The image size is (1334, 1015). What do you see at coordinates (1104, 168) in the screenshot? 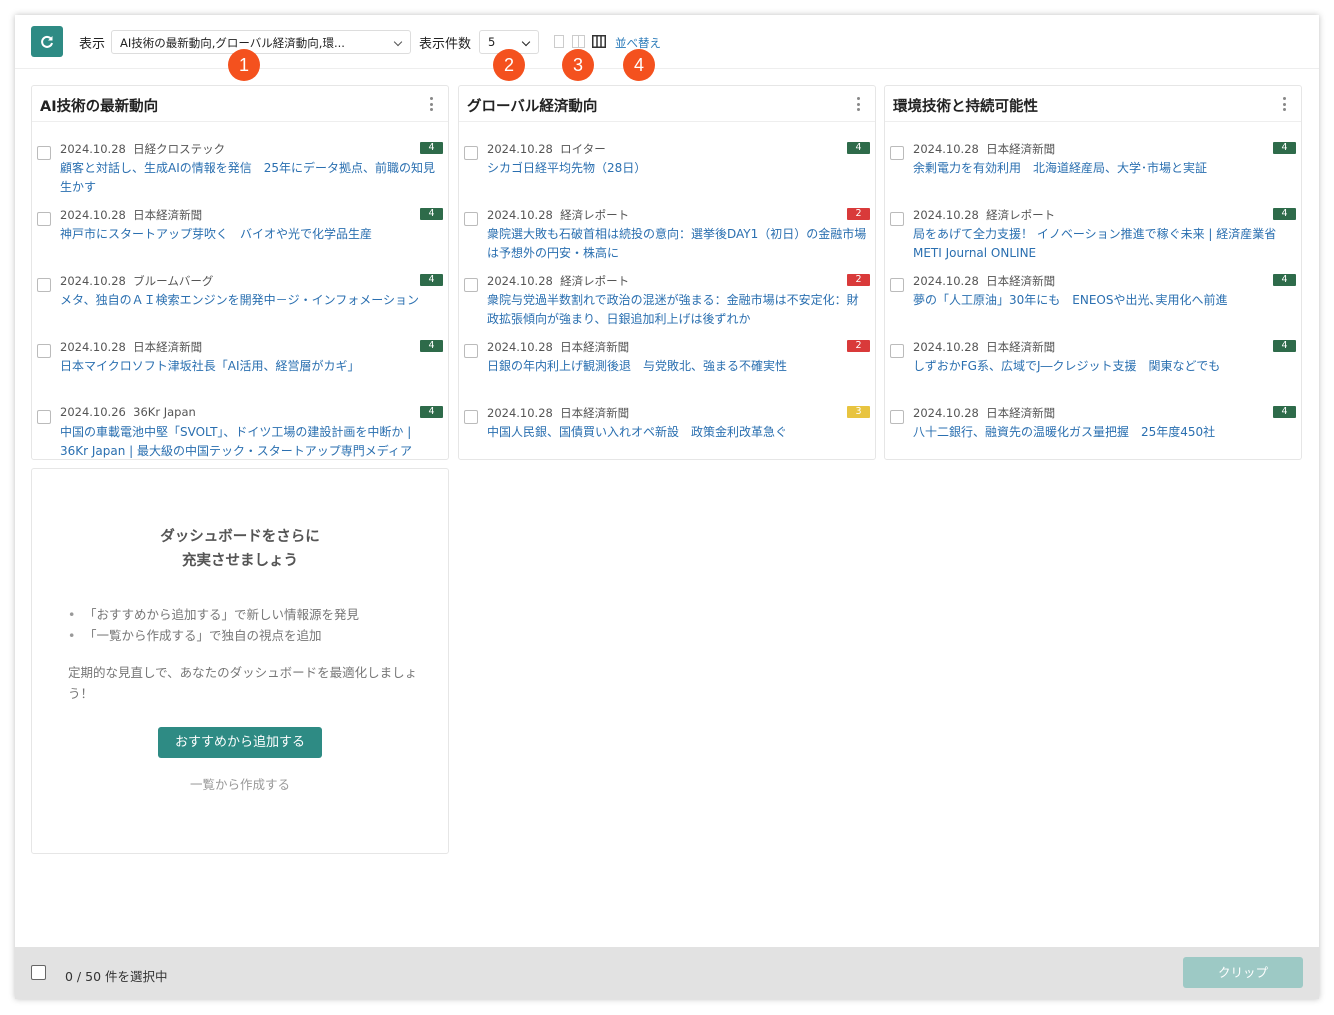
I see `item-headline-link: 余剰電力を有効利用 北海道経産局、大学･市場と実証` at bounding box center [1104, 168].